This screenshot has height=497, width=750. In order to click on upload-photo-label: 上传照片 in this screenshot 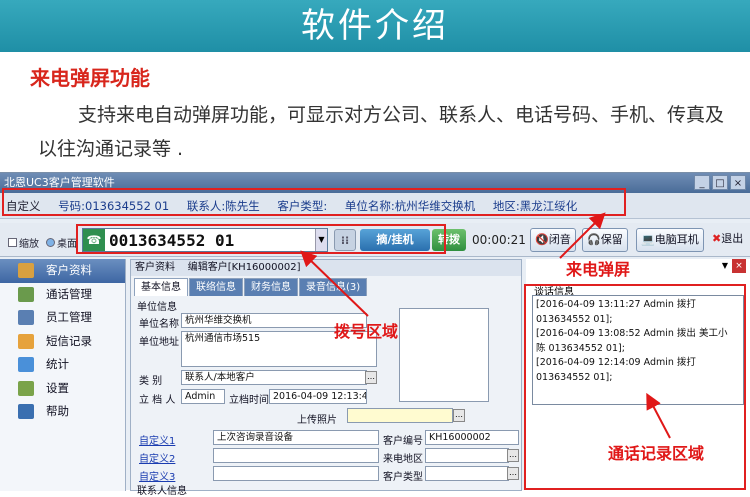, I will do `click(317, 420)`.